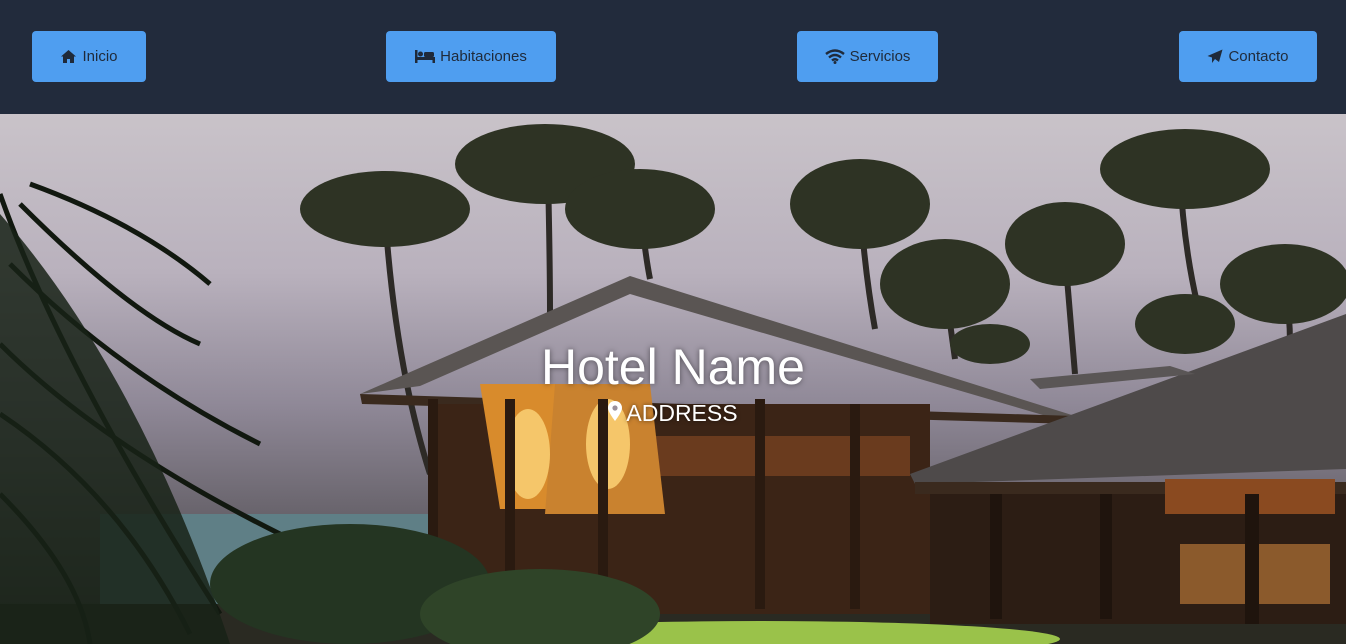 The width and height of the screenshot is (1346, 644). I want to click on home-icon, so click(68, 56).